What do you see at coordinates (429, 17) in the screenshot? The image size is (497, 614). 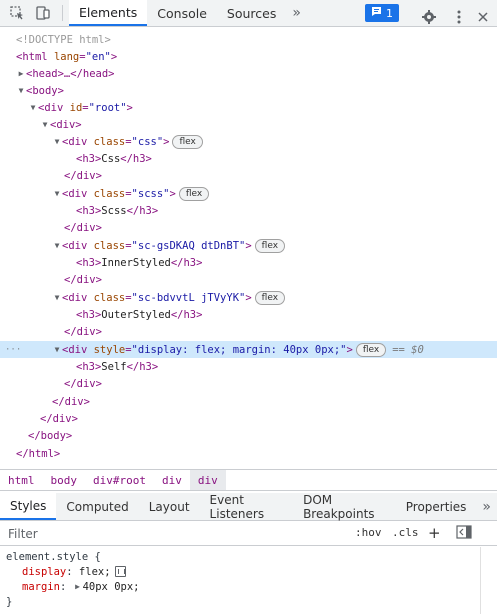 I see `settings-gear-icon` at bounding box center [429, 17].